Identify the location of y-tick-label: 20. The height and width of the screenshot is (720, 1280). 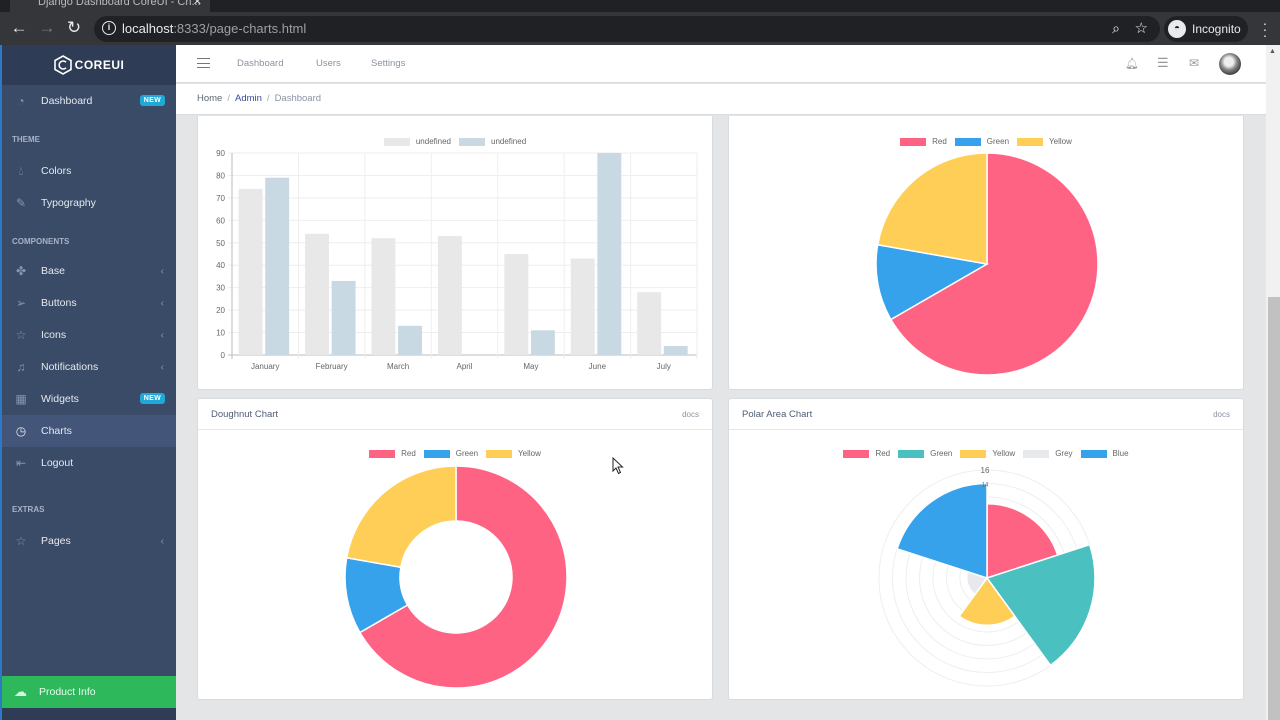
(220, 310).